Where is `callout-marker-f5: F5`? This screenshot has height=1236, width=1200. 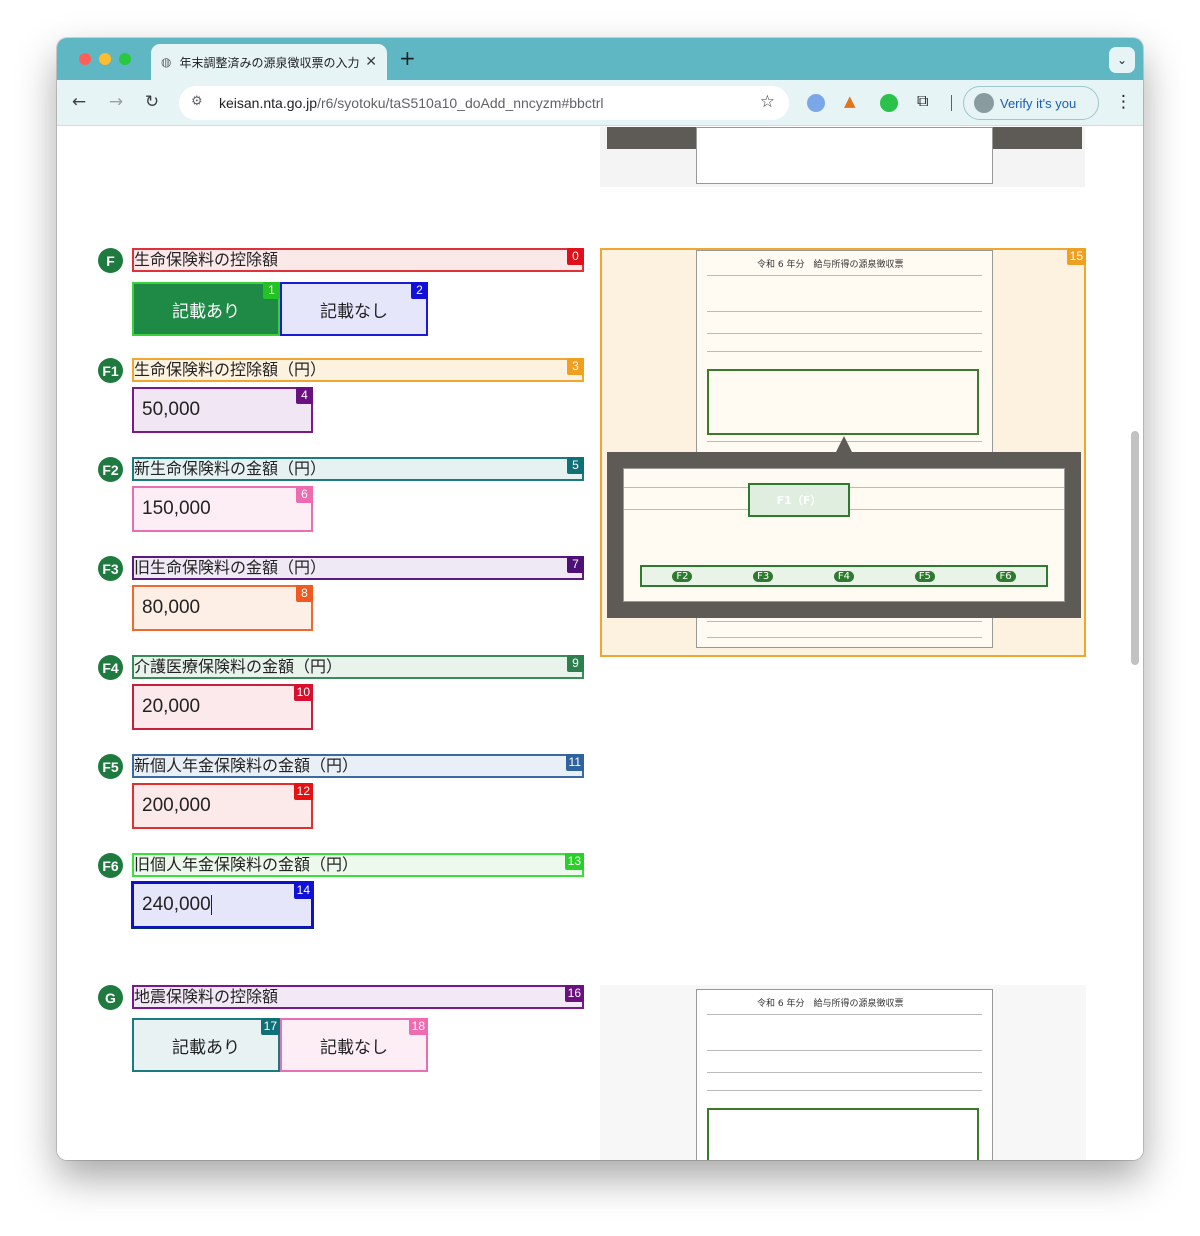 callout-marker-f5: F5 is located at coordinates (924, 576).